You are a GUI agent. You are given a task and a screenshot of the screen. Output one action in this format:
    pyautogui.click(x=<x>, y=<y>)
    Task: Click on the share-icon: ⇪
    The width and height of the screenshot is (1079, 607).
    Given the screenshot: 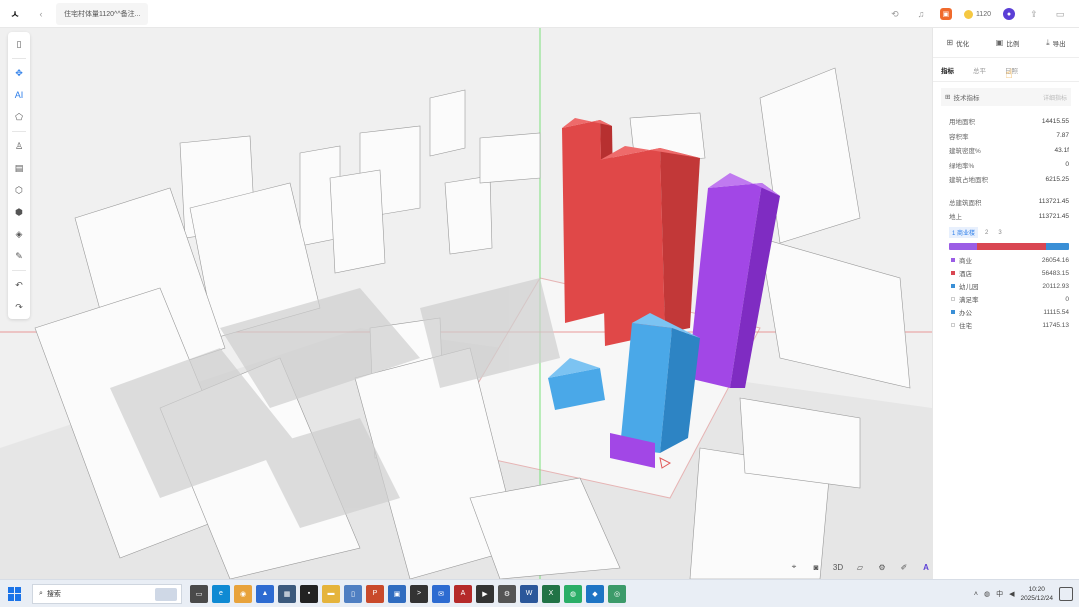 What is the action you would take?
    pyautogui.click(x=1034, y=14)
    